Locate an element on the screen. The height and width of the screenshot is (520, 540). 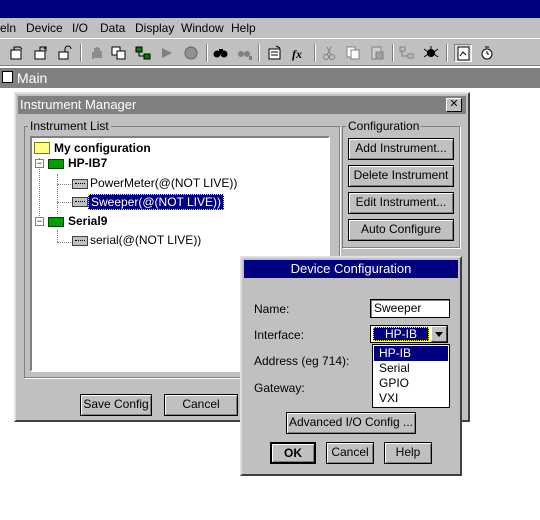
tree-item-serial: serial(@(NOT LIVE)) is located at coordinates (145, 240).